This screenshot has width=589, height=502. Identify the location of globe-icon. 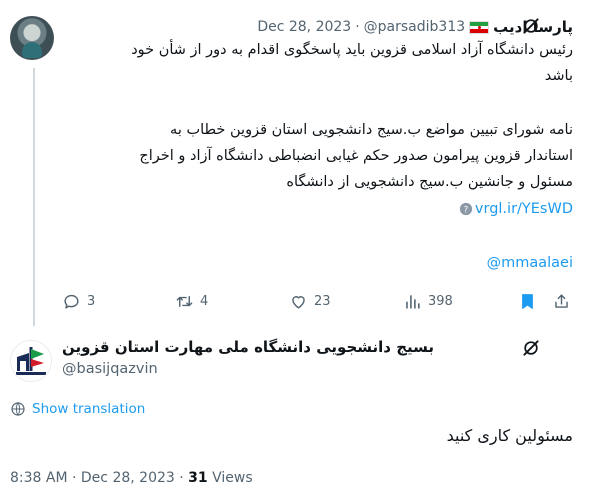
(18, 409).